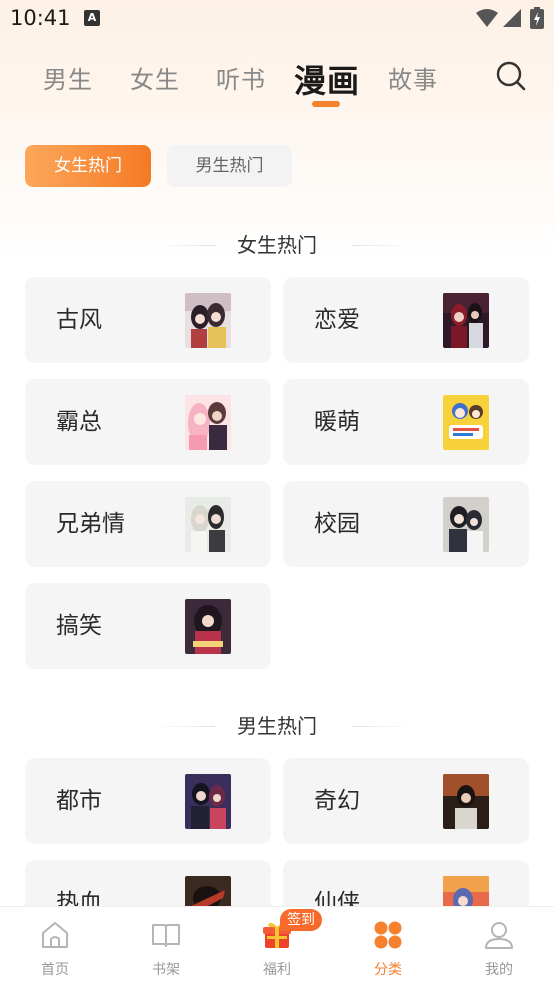 The height and width of the screenshot is (984, 554). What do you see at coordinates (413, 77) in the screenshot?
I see `tab-stories: 故事` at bounding box center [413, 77].